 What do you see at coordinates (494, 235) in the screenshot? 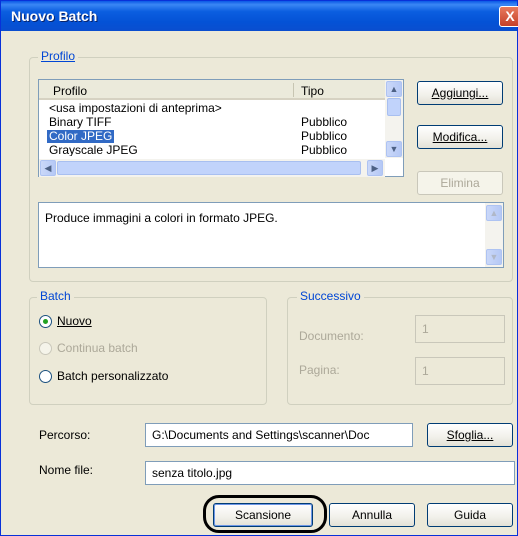
I see `description-scrollbar: ▲ ▼` at bounding box center [494, 235].